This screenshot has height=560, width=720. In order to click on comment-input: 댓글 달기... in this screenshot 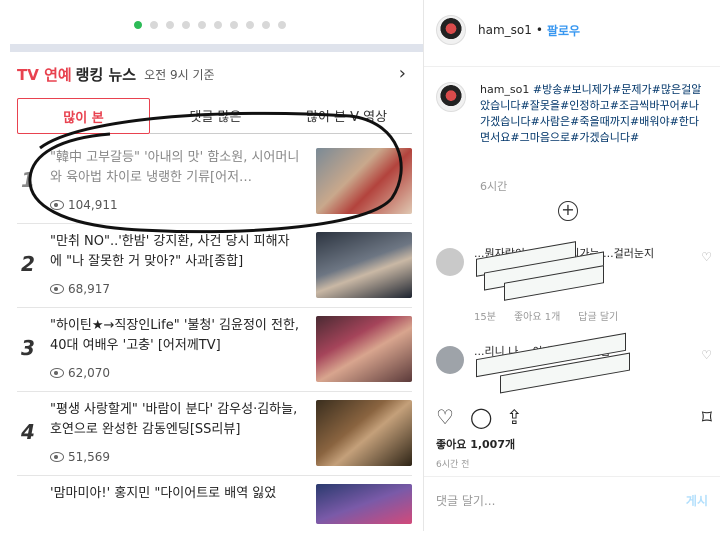, I will do `click(465, 500)`.